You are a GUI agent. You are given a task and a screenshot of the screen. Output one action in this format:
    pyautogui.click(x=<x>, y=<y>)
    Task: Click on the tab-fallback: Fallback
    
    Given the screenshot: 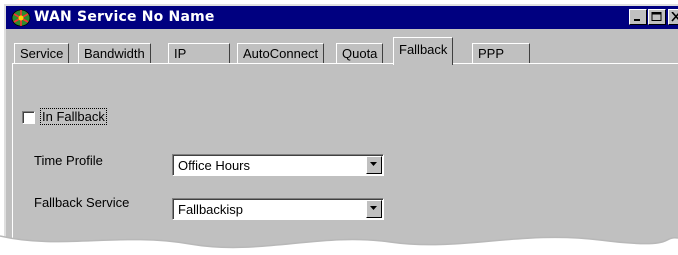 What is the action you would take?
    pyautogui.click(x=423, y=51)
    